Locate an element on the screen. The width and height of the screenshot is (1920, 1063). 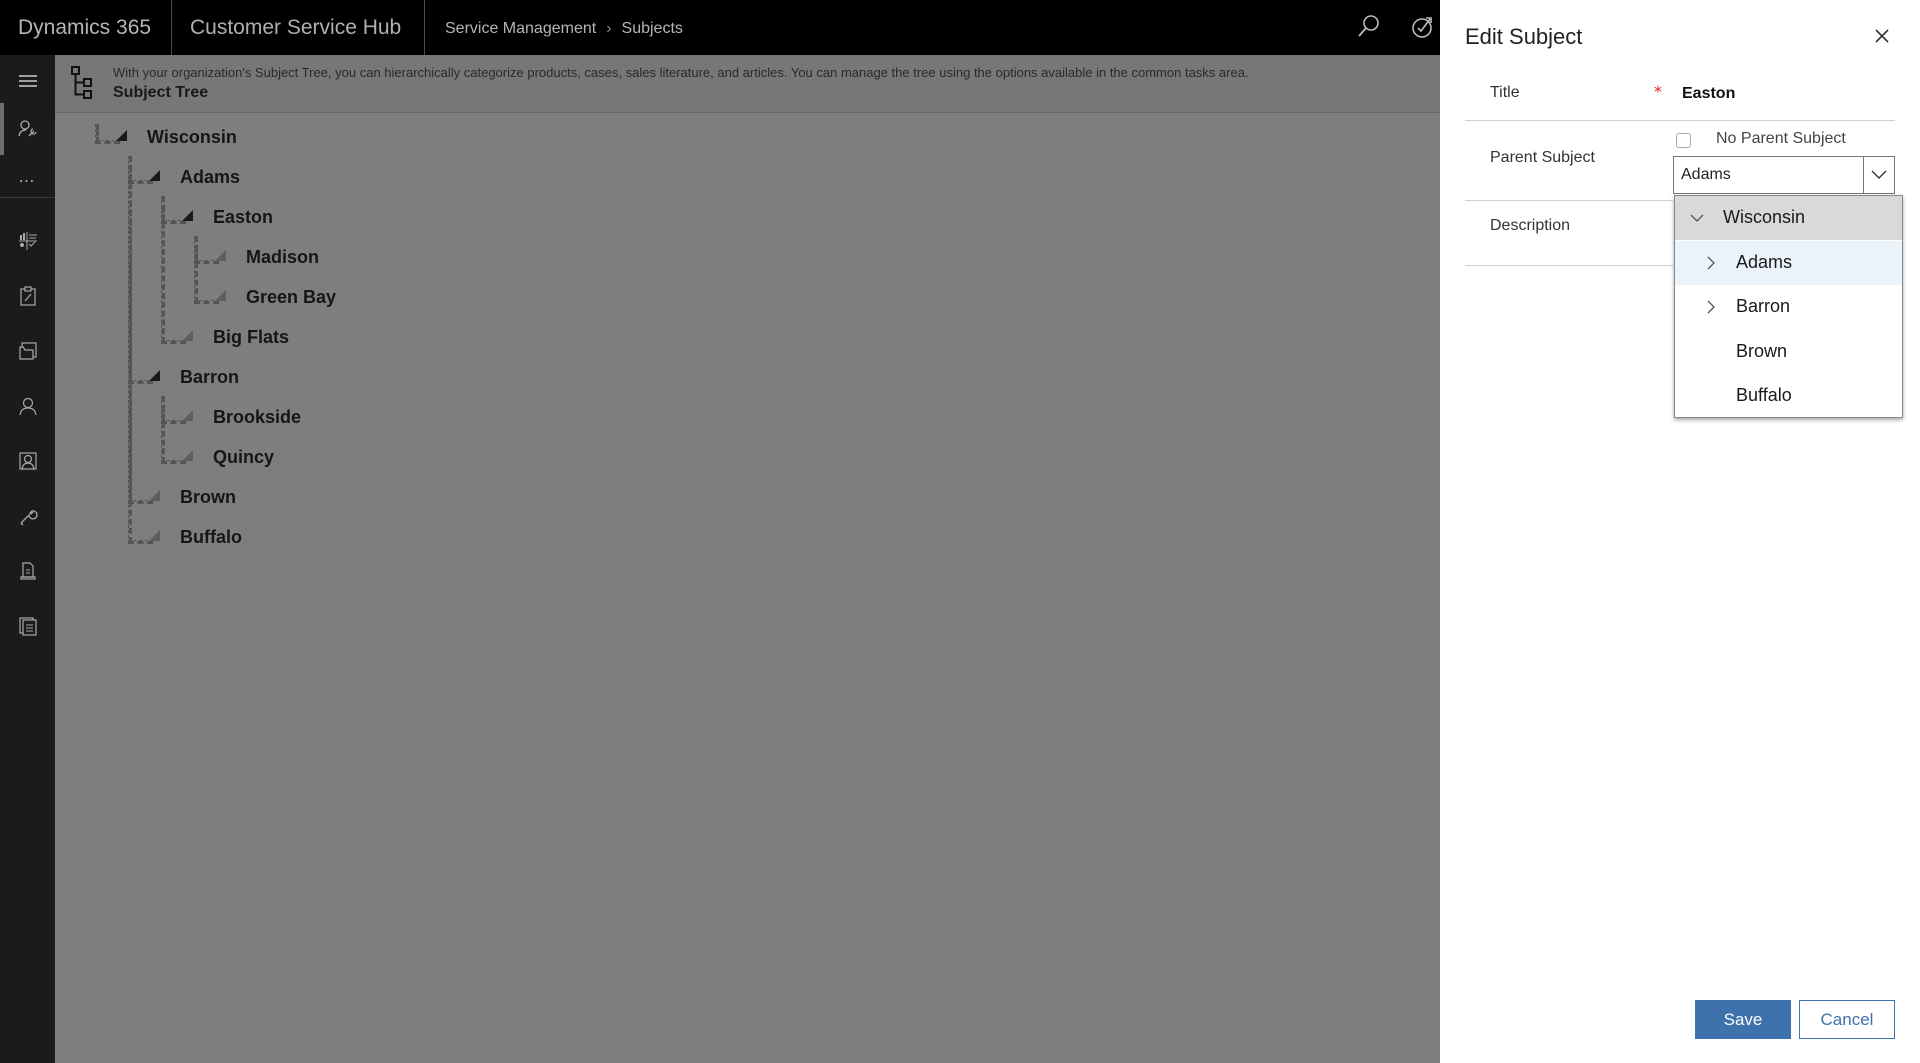
parent-subject-label: Parent Subject is located at coordinates (1542, 157).